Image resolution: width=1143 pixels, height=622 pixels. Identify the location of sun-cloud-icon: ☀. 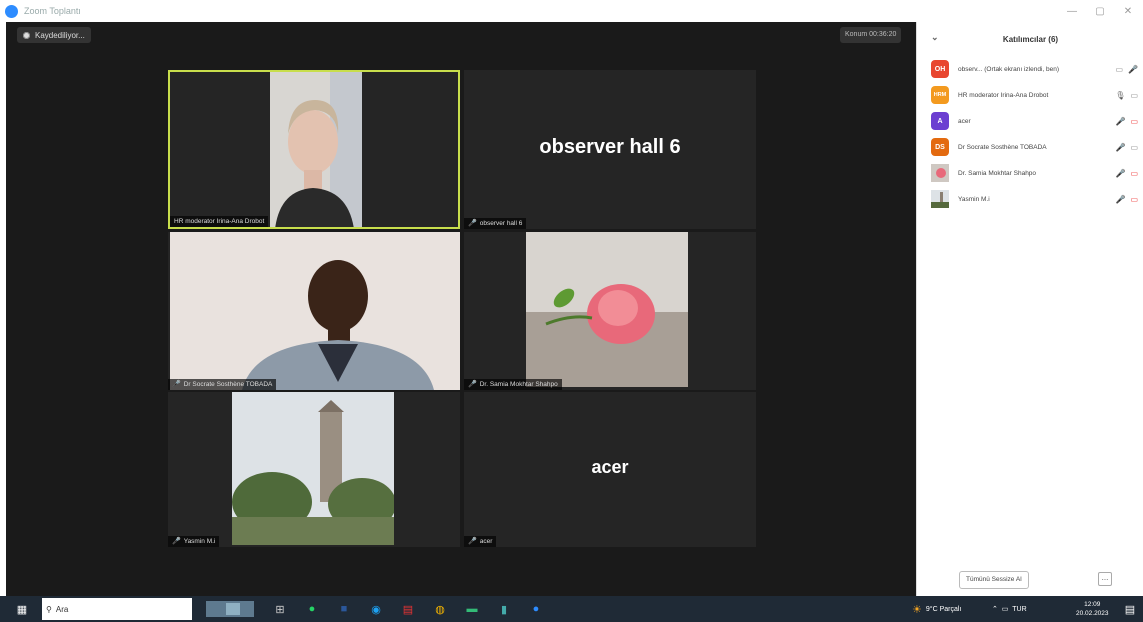
(917, 609).